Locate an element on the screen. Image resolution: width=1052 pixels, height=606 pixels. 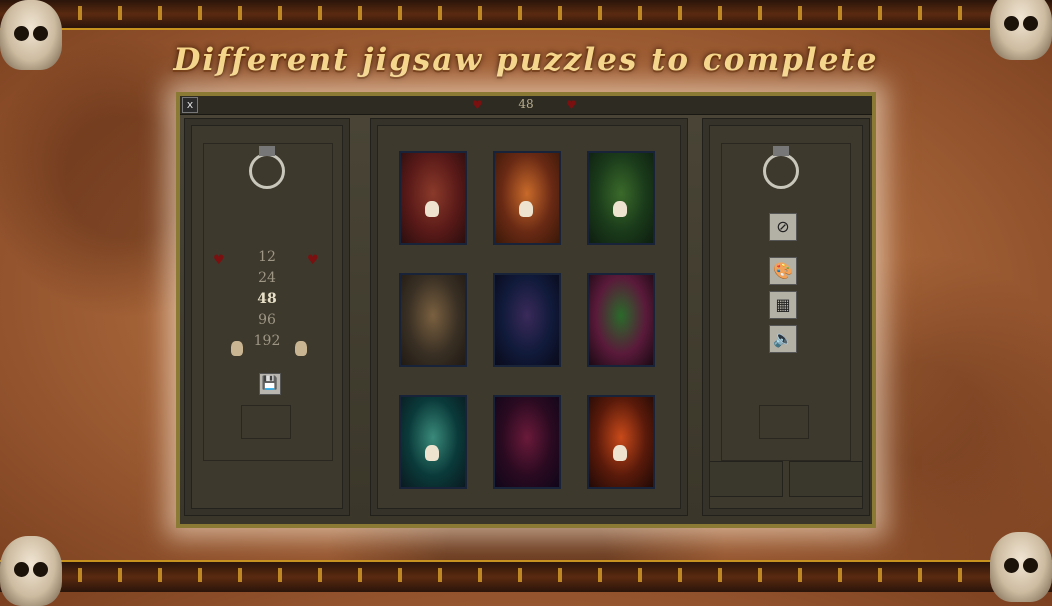
right-panel: ⊘ 🎨 ▦ 🔈 is located at coordinates (786, 317).